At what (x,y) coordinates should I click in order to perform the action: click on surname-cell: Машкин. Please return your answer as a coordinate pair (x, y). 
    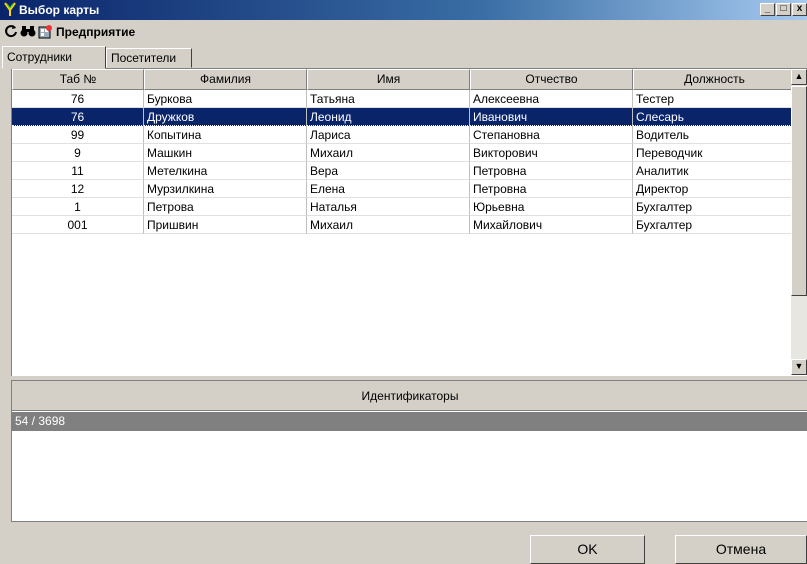
    Looking at the image, I should click on (225, 153).